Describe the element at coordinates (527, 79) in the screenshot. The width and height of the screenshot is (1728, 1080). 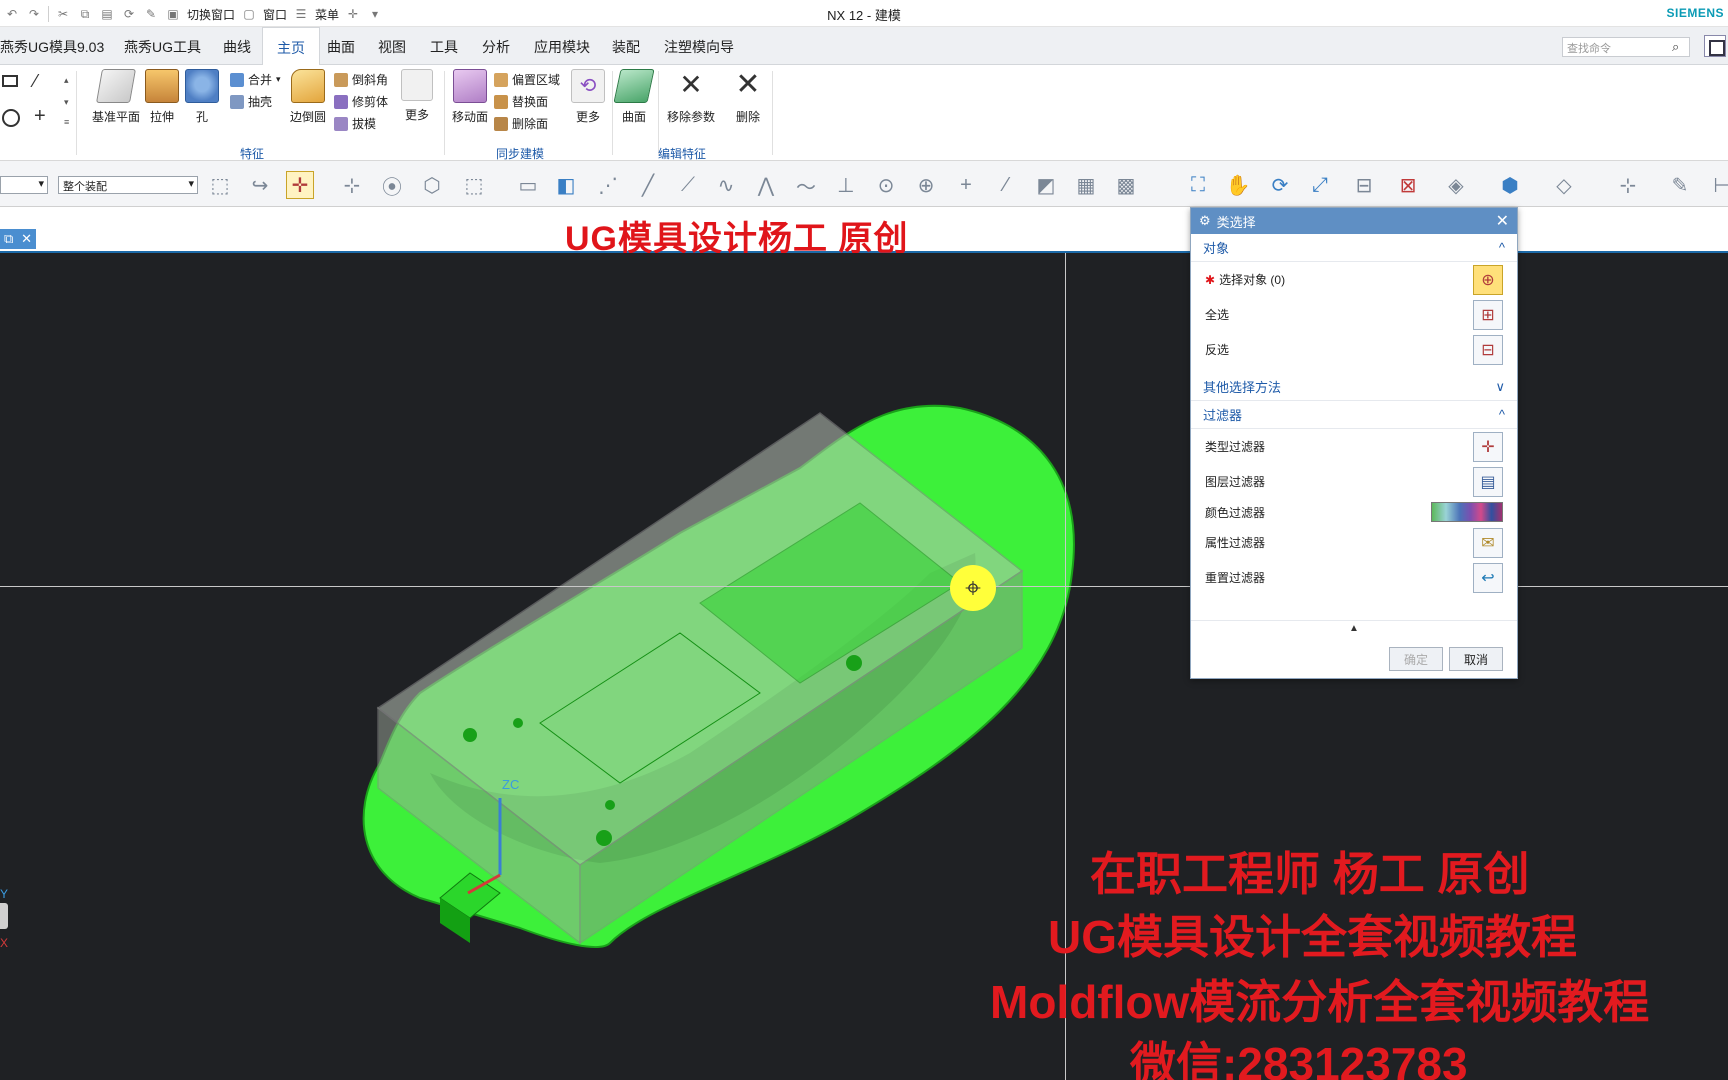
I see `offset-region-button: 偏置区域` at that location.